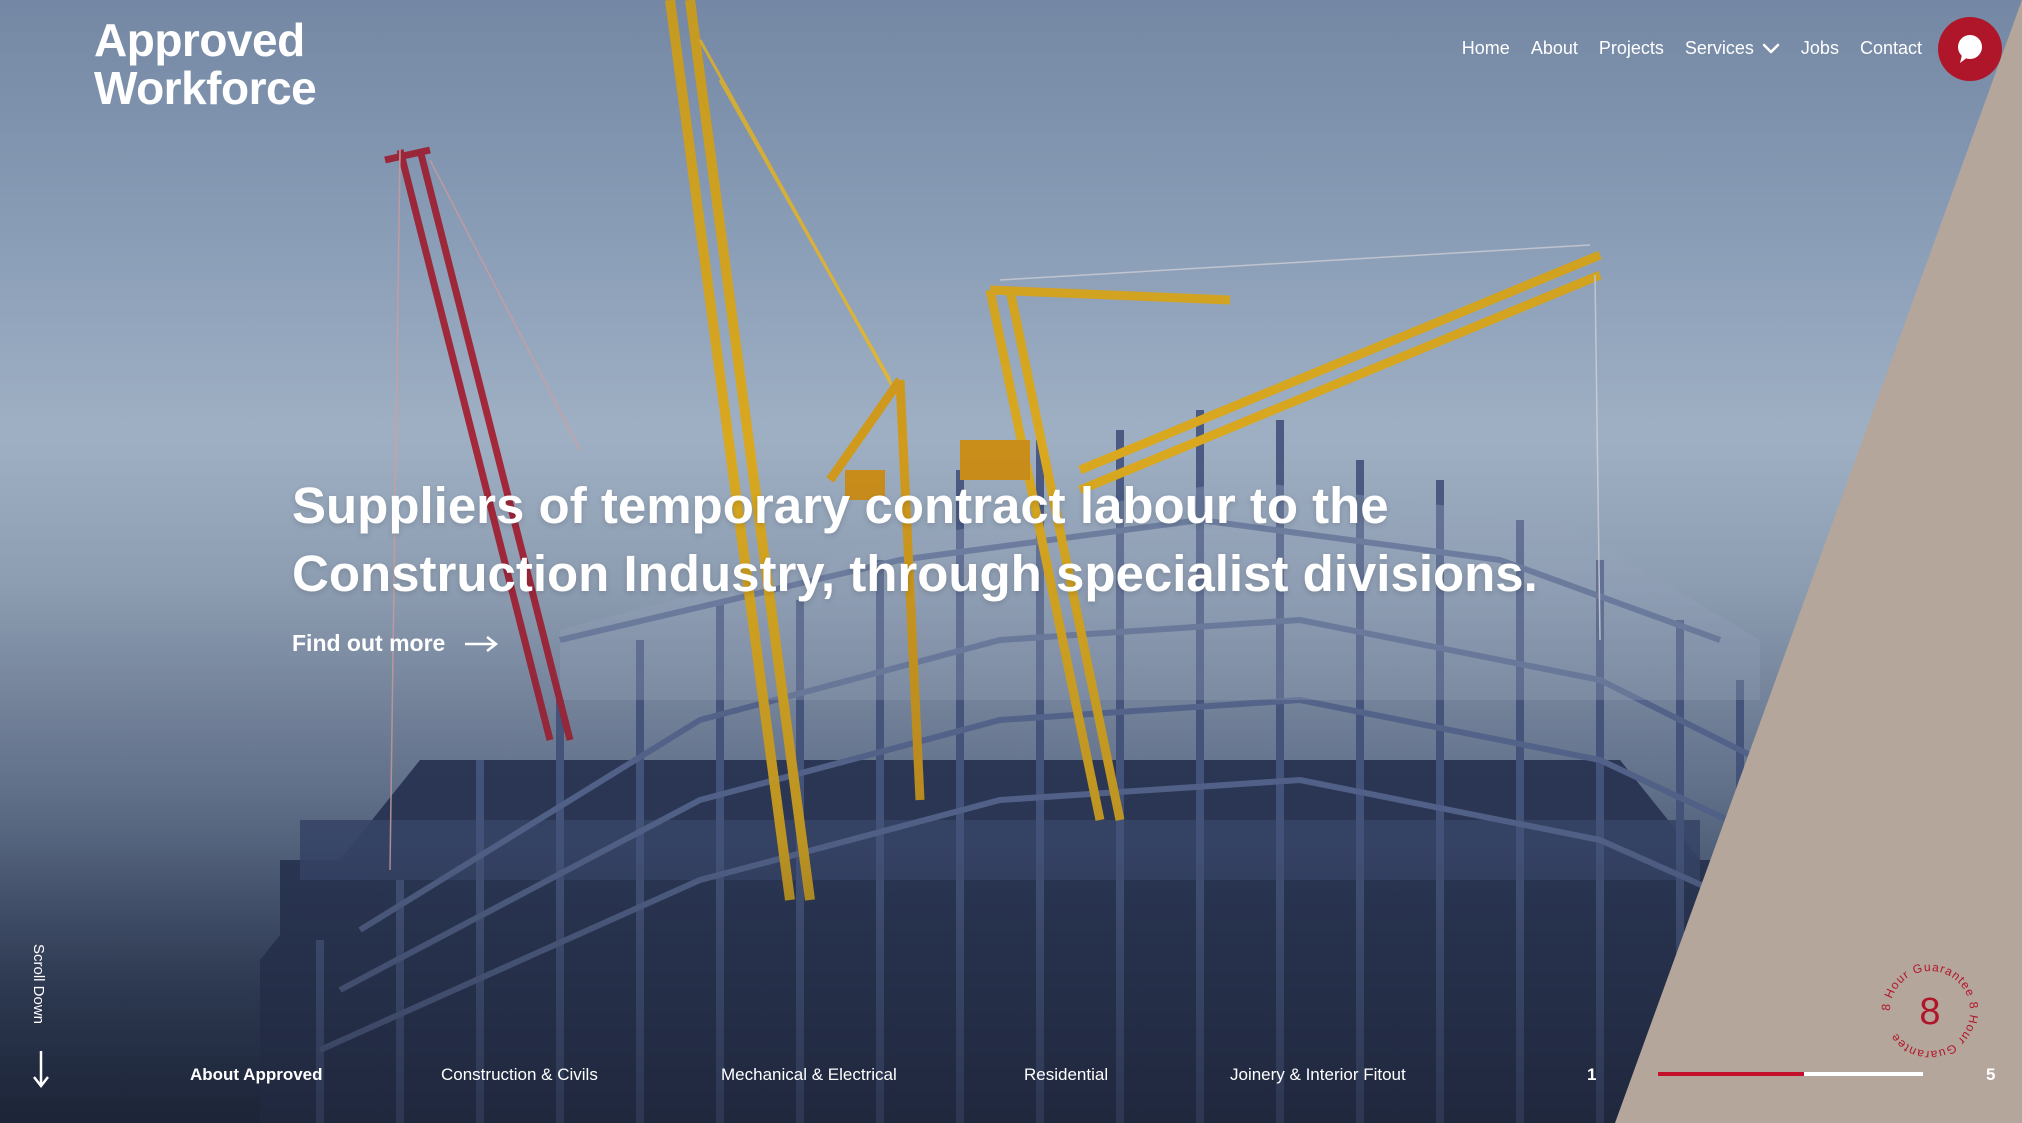  I want to click on tab-mechanical-electrical: Mechanical & Electrical, so click(809, 1075).